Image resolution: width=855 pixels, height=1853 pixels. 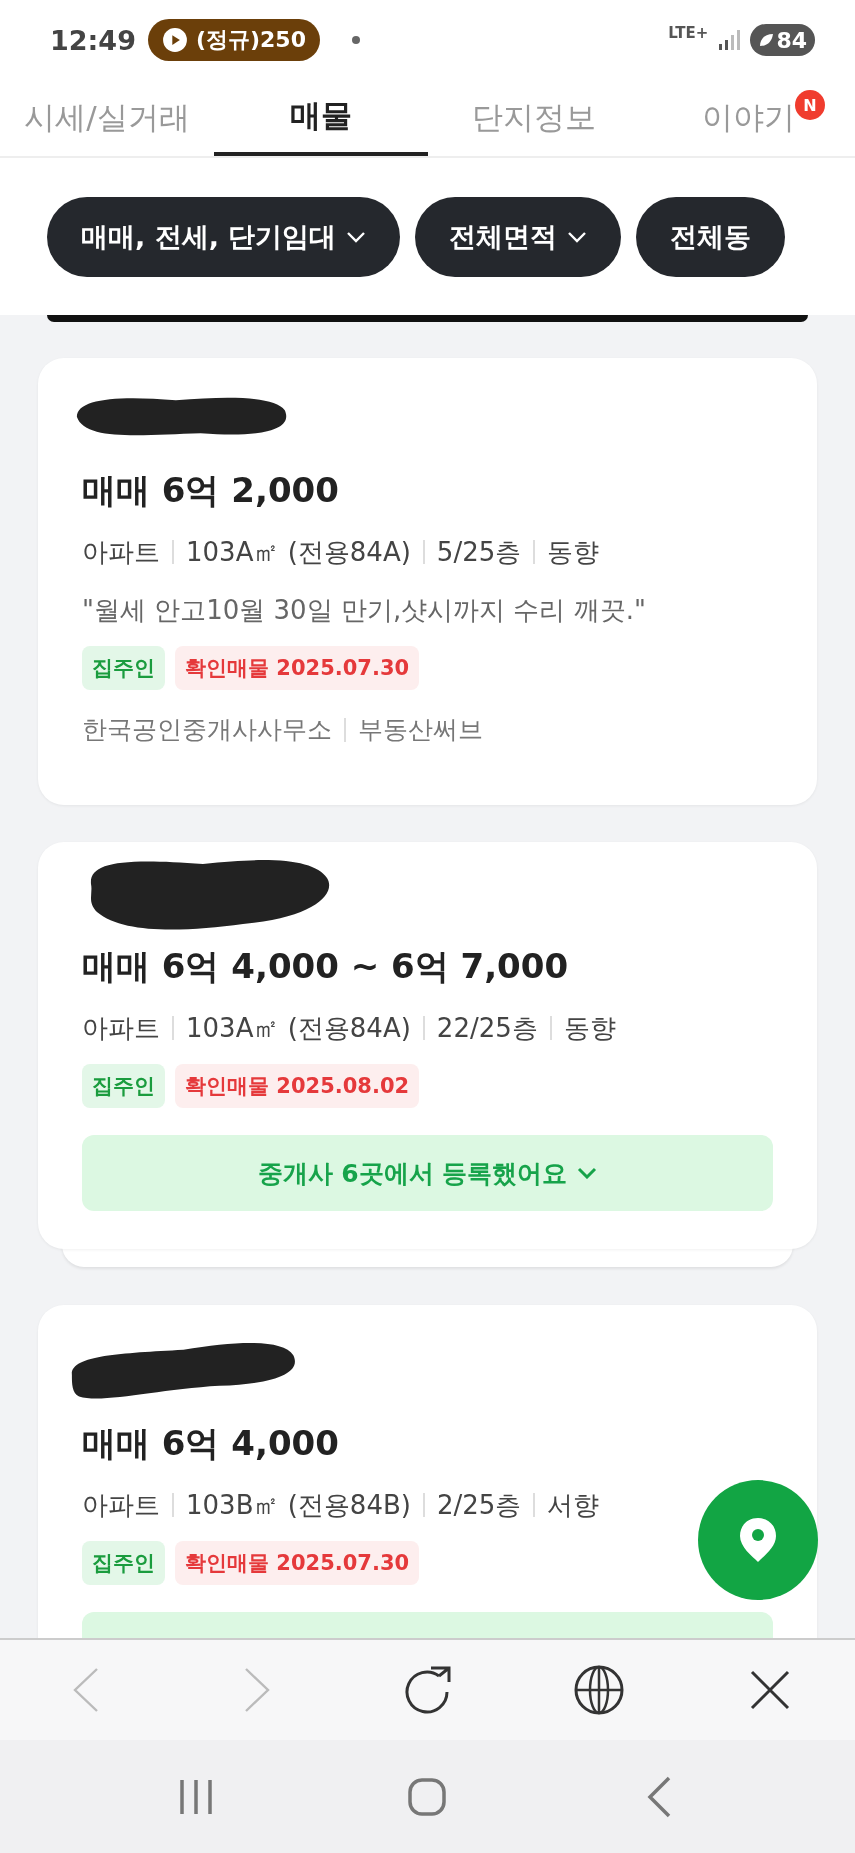 I want to click on refresh-icon, so click(x=427, y=1690).